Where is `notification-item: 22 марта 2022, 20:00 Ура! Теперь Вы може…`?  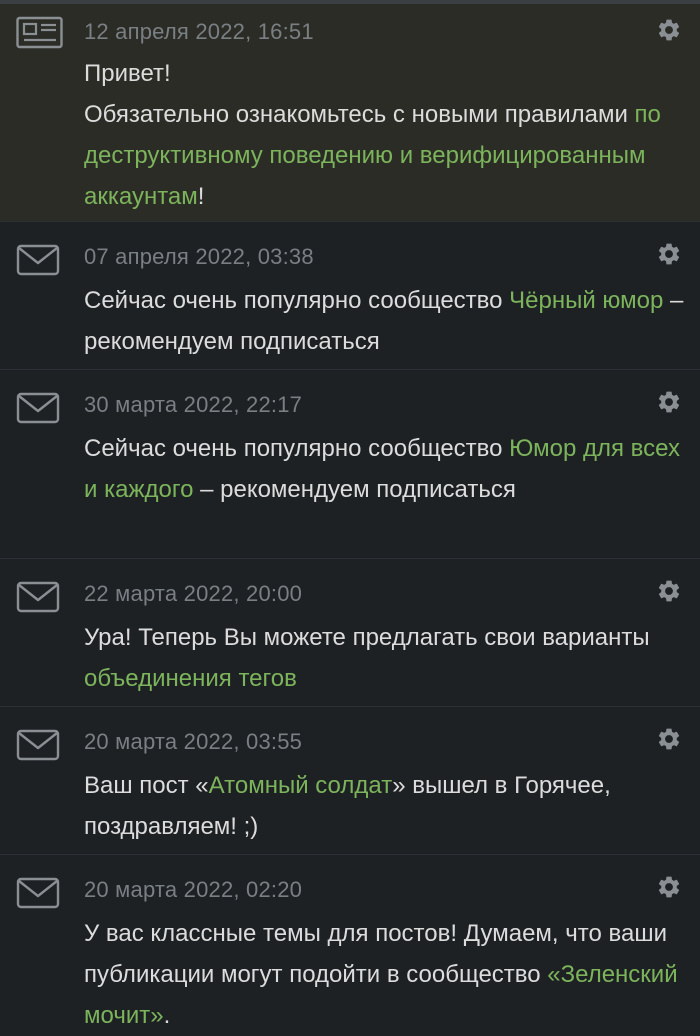 notification-item: 22 марта 2022, 20:00 Ура! Теперь Вы може… is located at coordinates (350, 633).